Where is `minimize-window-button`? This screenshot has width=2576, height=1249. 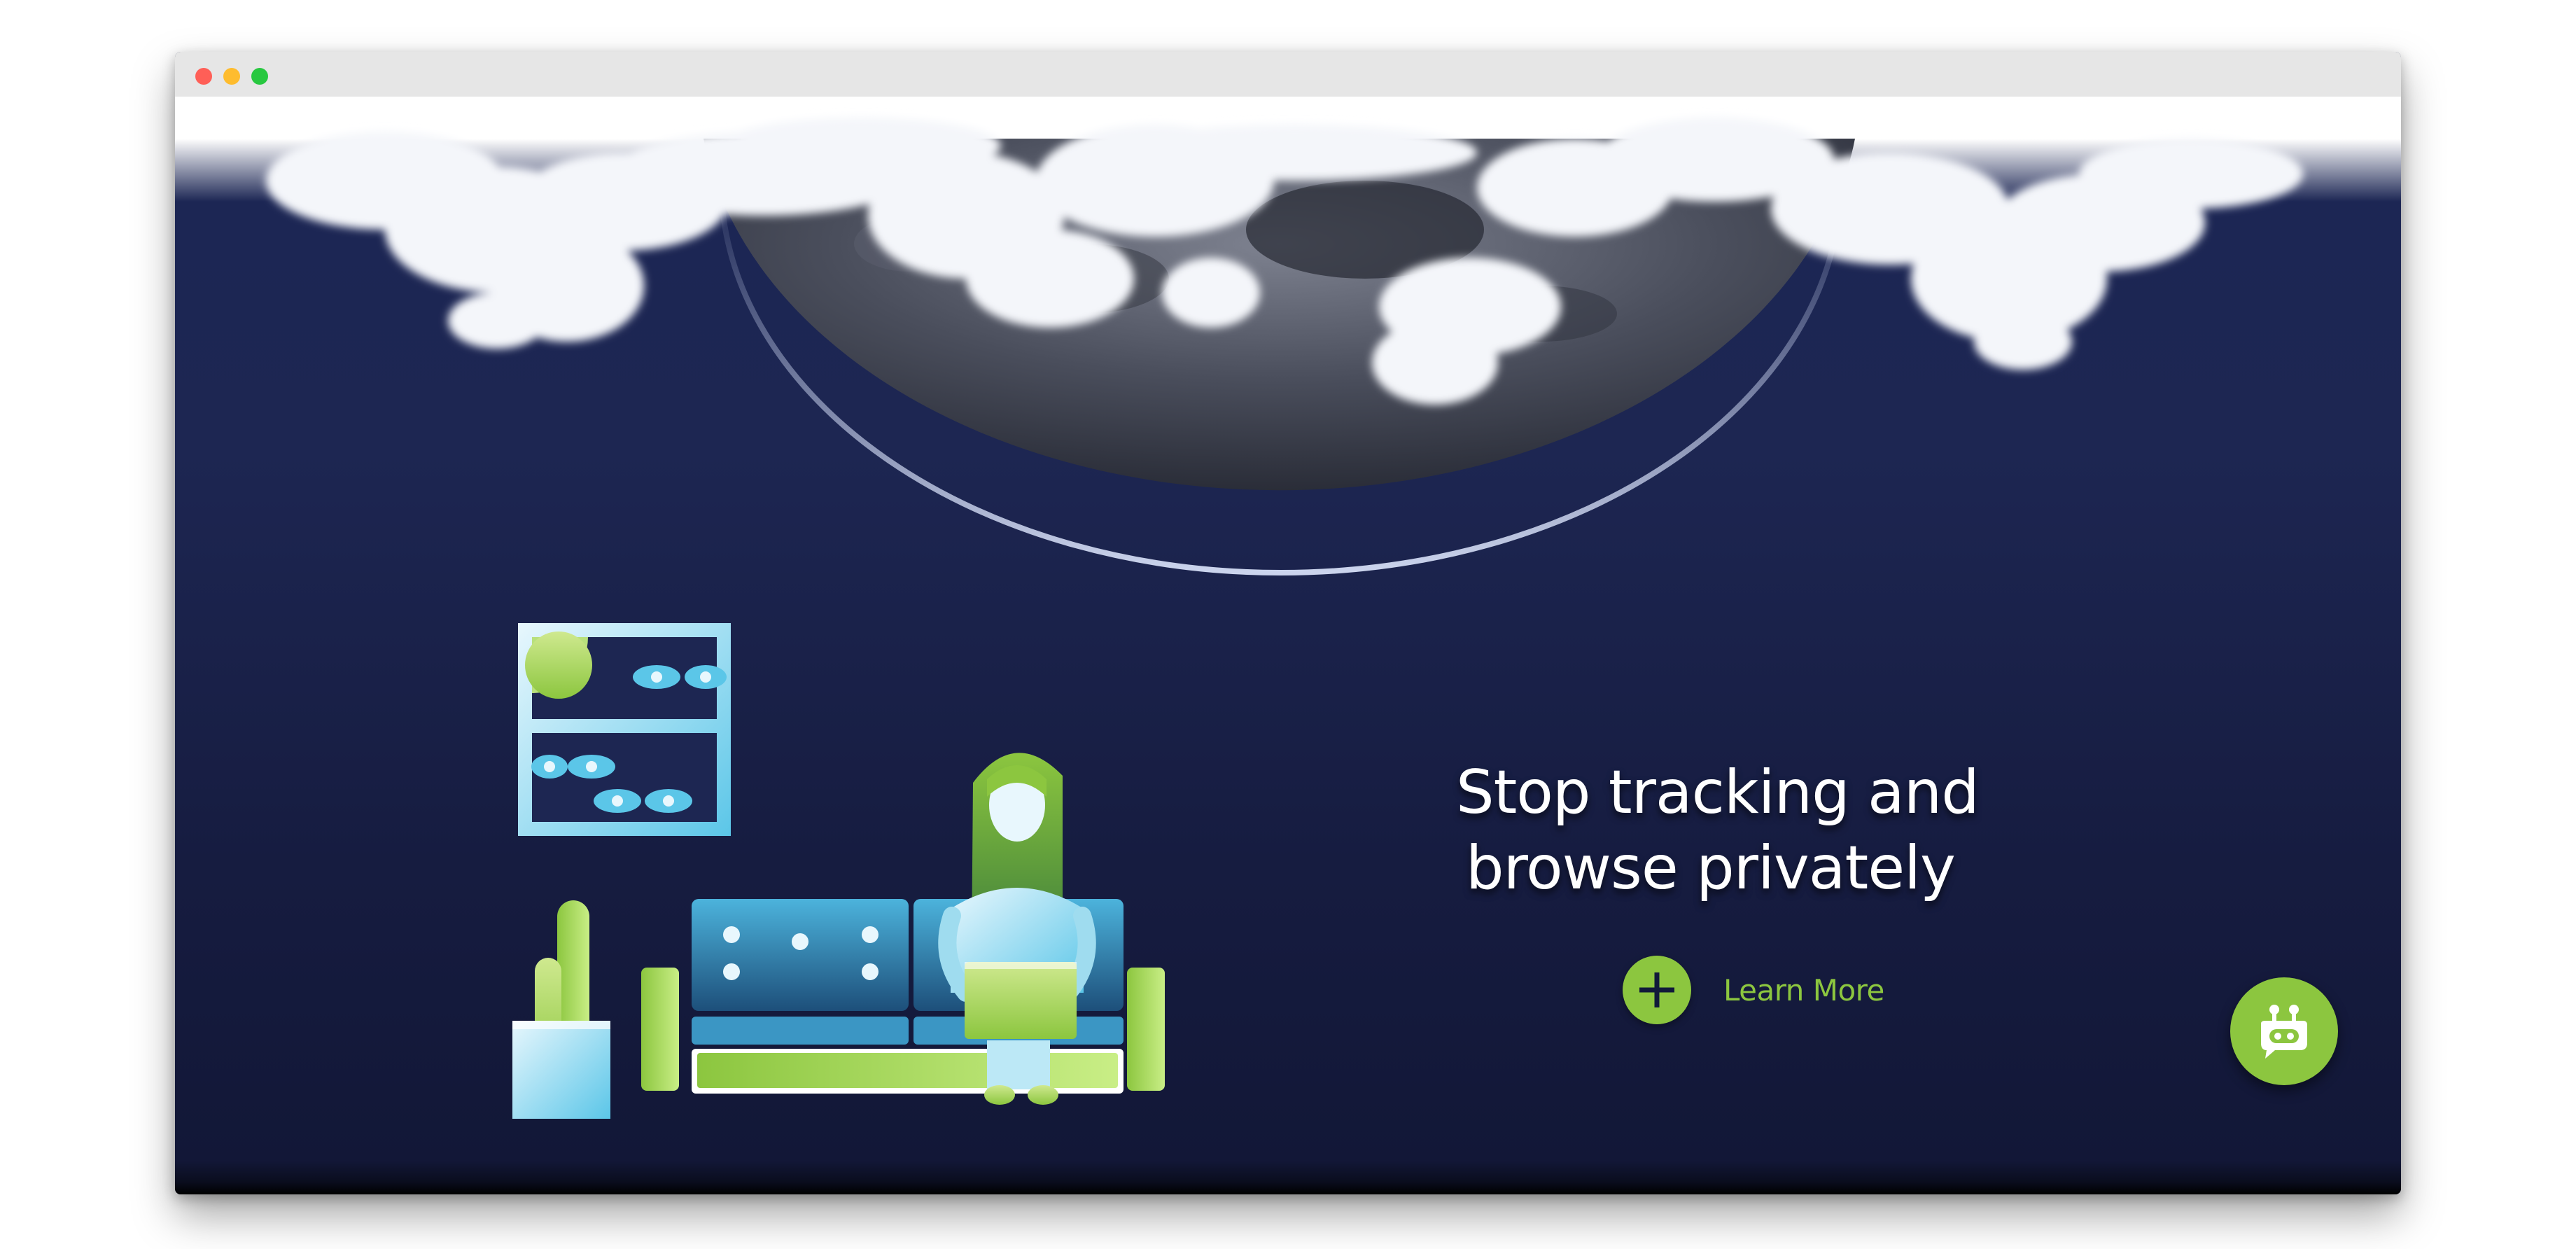
minimize-window-button is located at coordinates (231, 76).